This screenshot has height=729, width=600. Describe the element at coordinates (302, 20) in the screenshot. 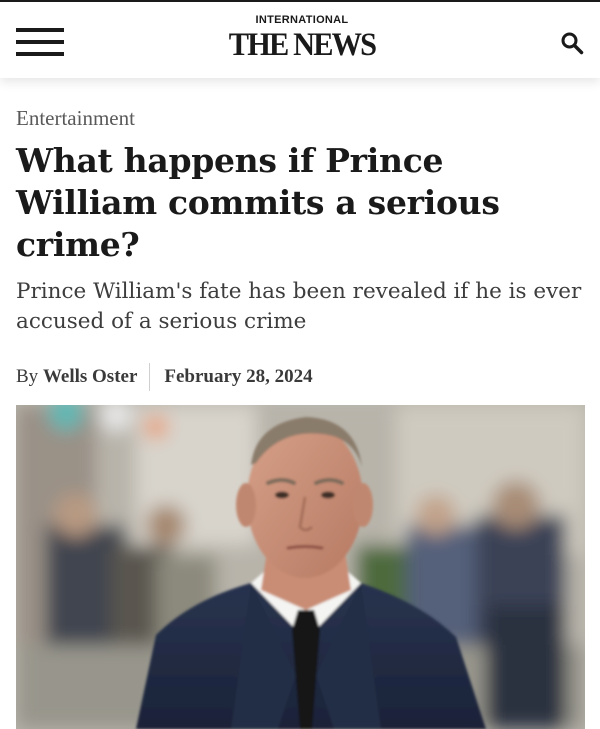

I see `logo-top-text: INTERNATIONAL` at that location.